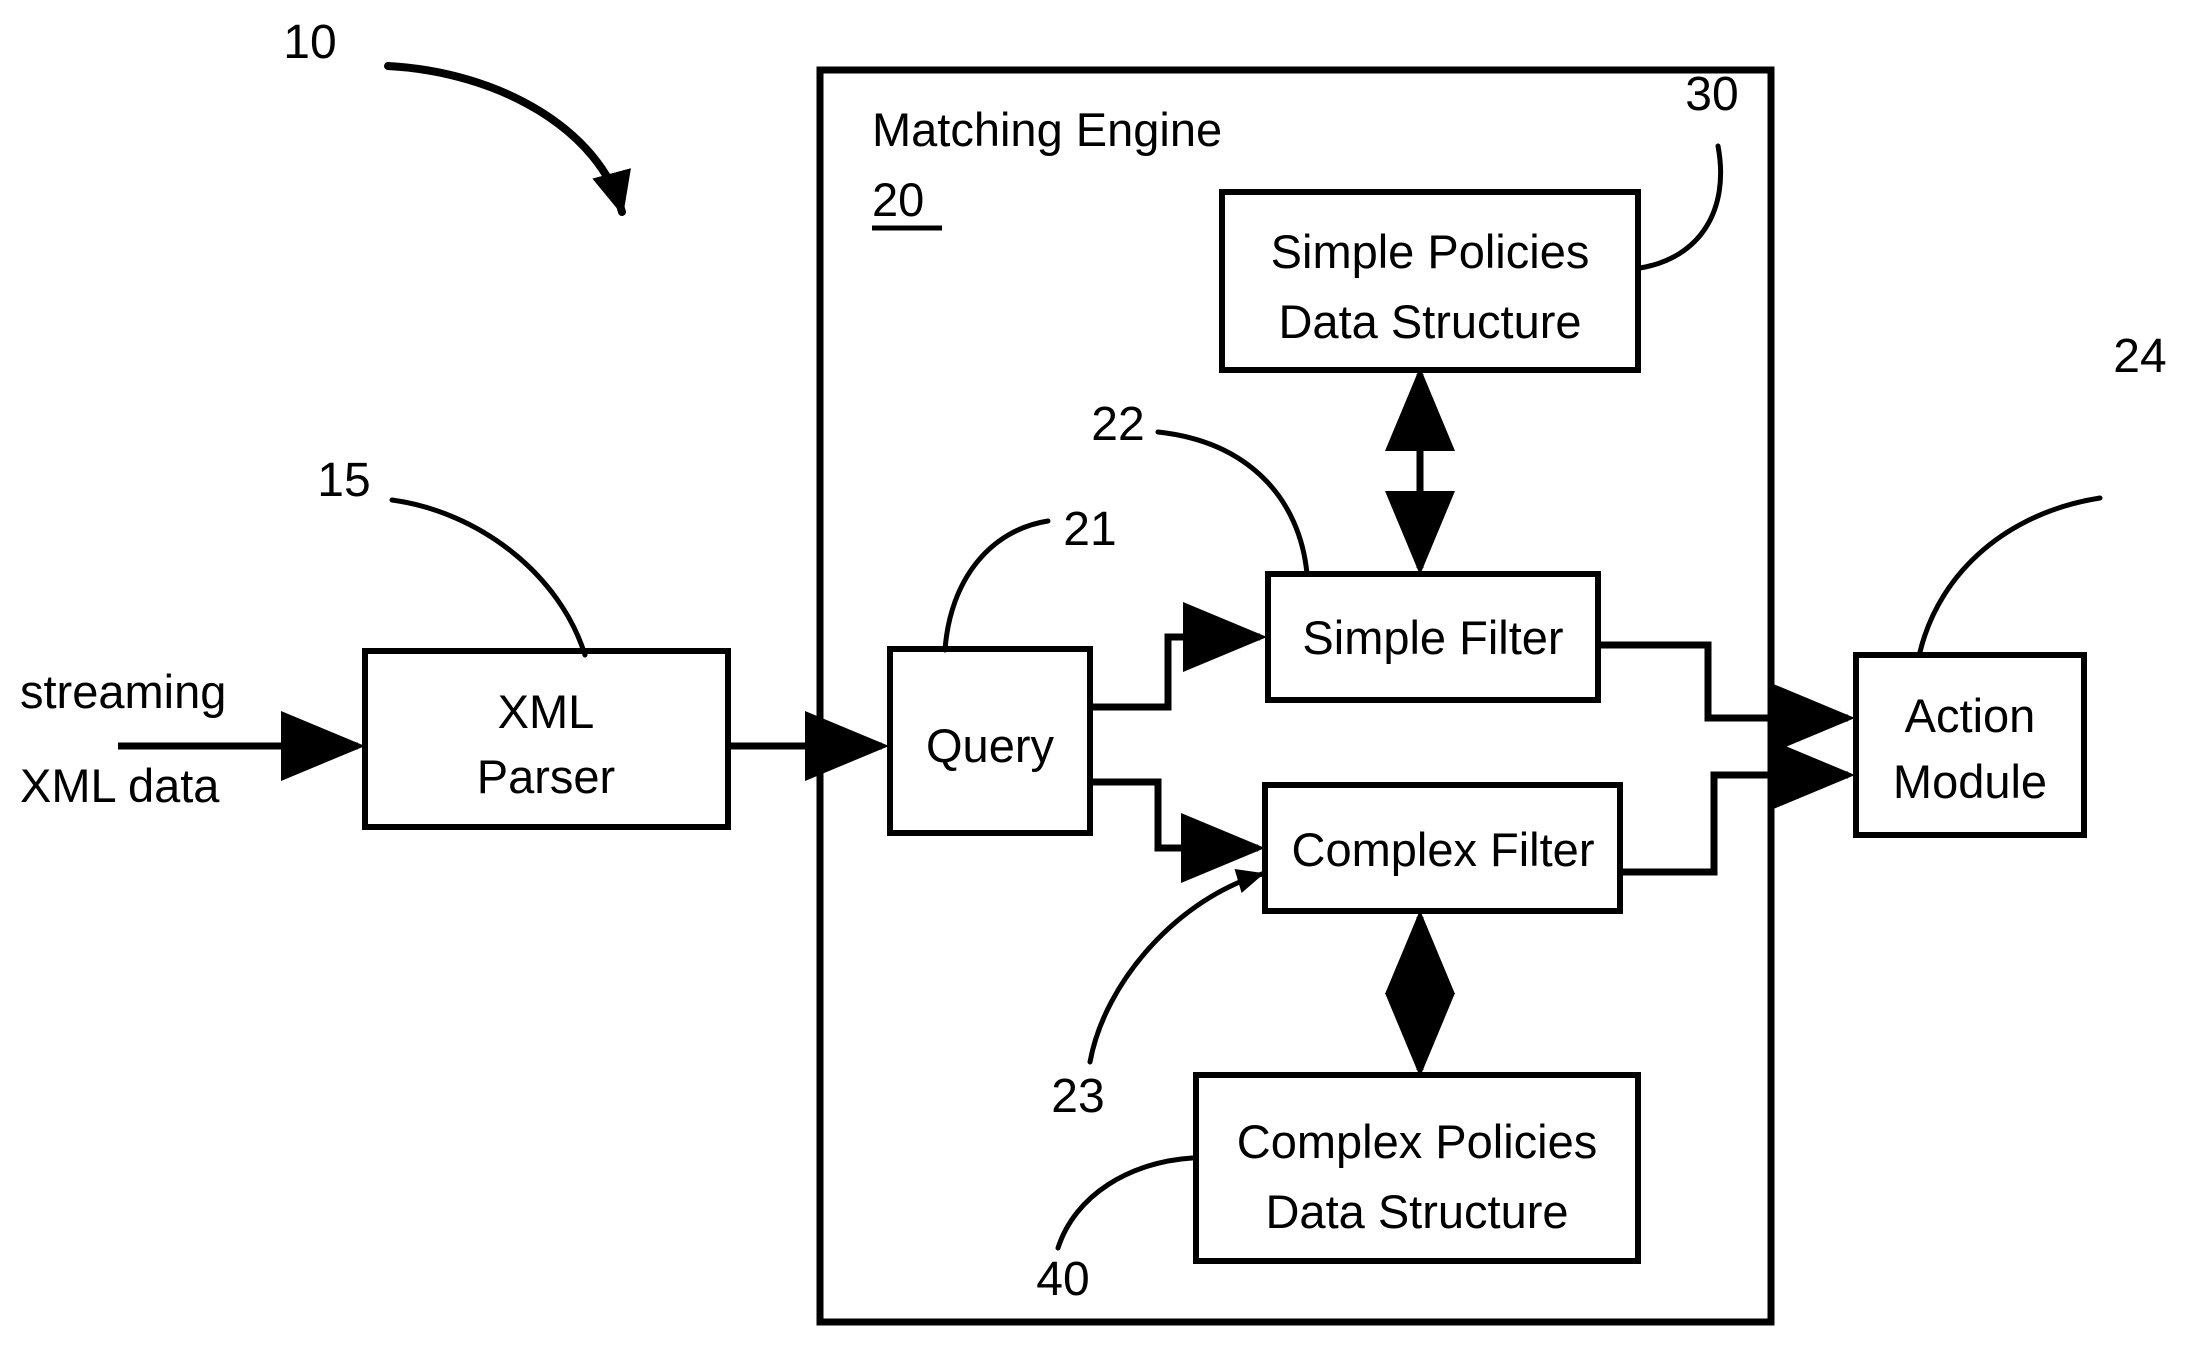 The width and height of the screenshot is (2185, 1350). I want to click on complex-filter-label: Complex Filter, so click(1443, 849).